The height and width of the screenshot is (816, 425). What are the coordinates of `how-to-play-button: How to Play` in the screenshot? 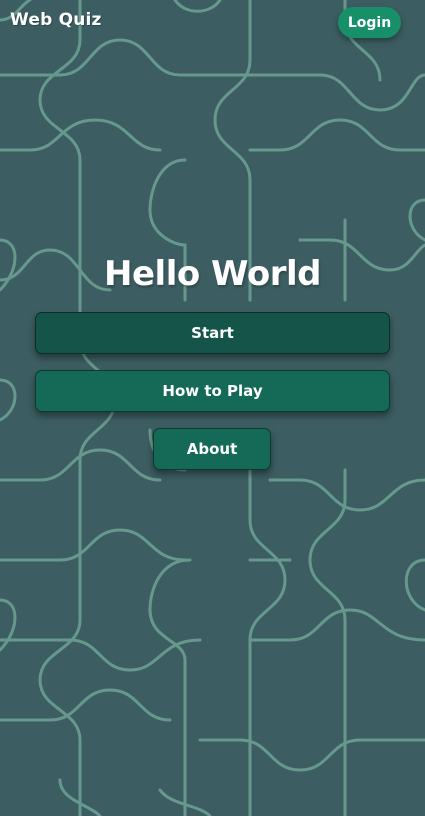 It's located at (212, 391).